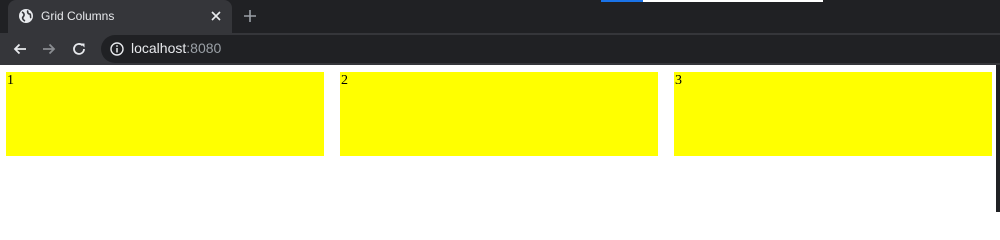 This screenshot has width=1000, height=240. I want to click on tab-strip: Grid Columns, so click(500, 16).